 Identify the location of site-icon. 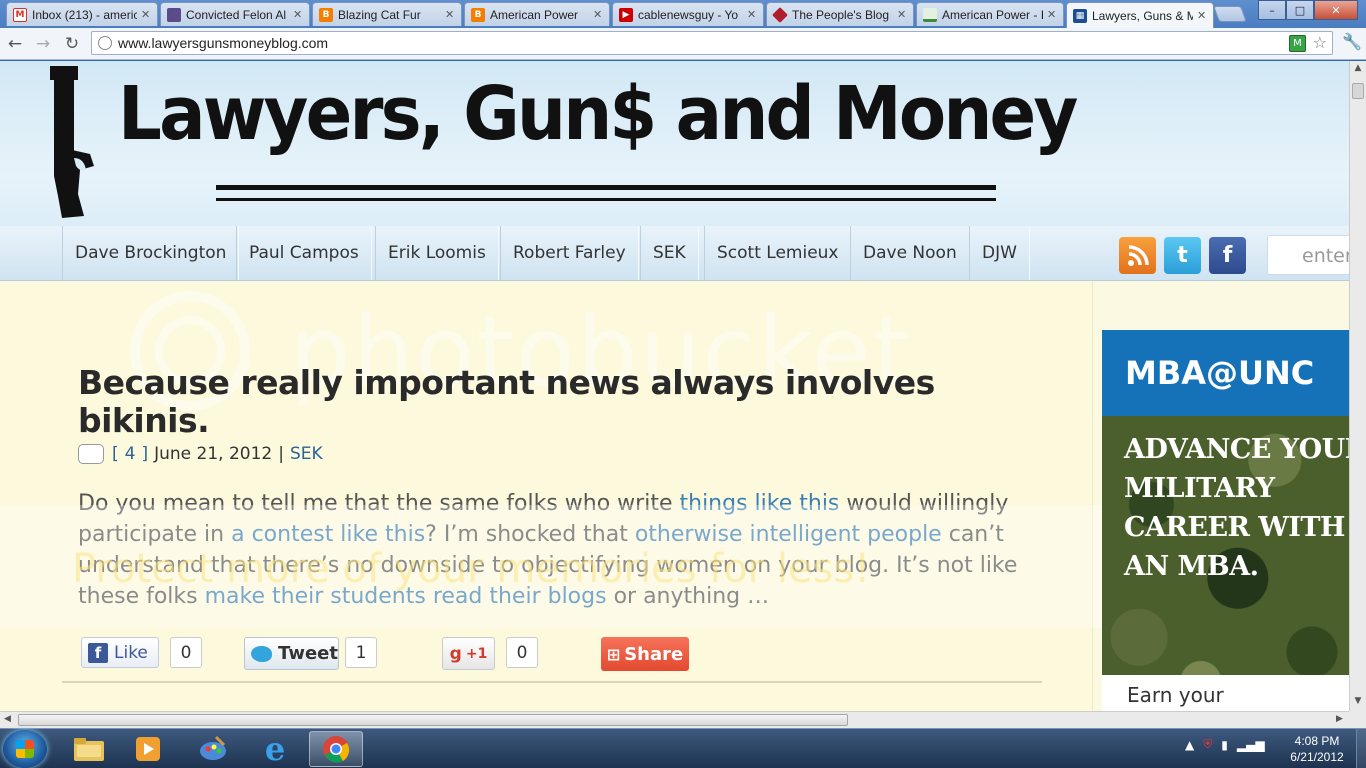
(174, 14).